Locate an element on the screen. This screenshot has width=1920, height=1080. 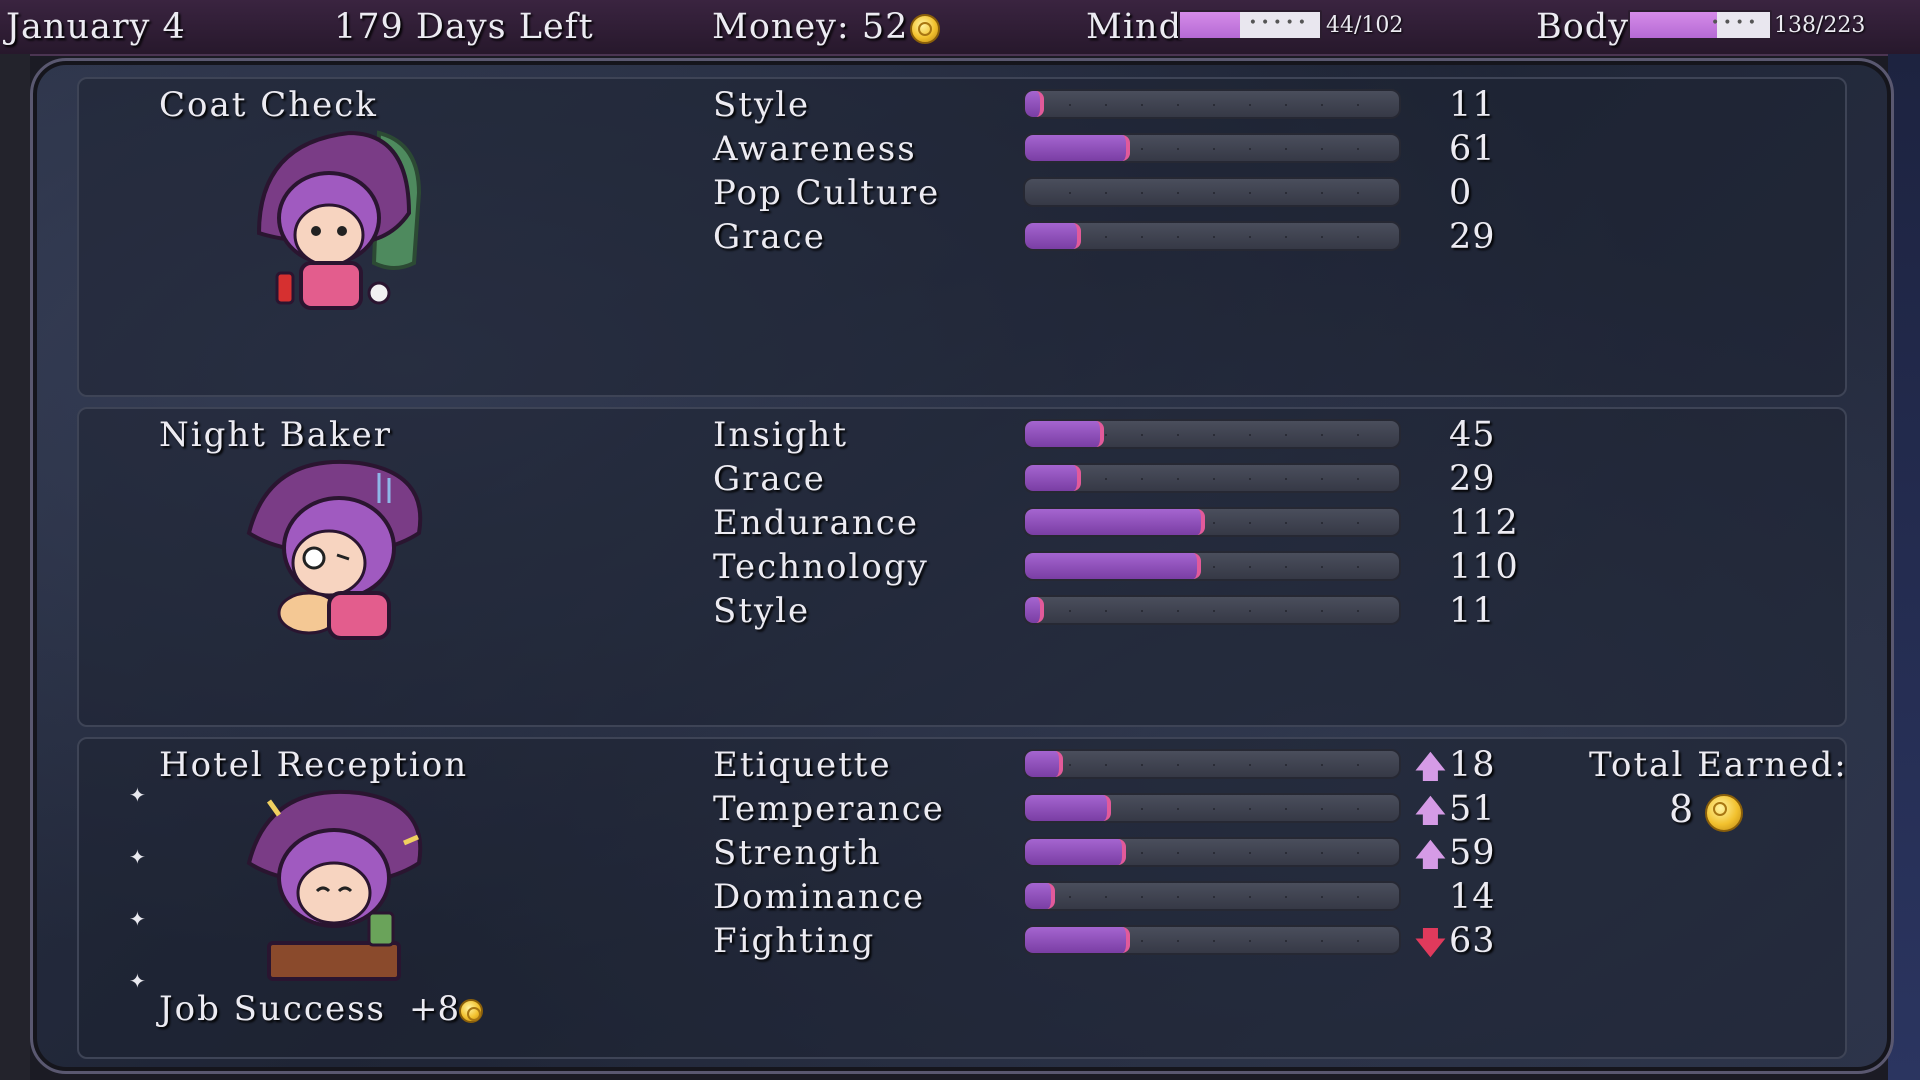
stat-value: 18 is located at coordinates (1472, 765).